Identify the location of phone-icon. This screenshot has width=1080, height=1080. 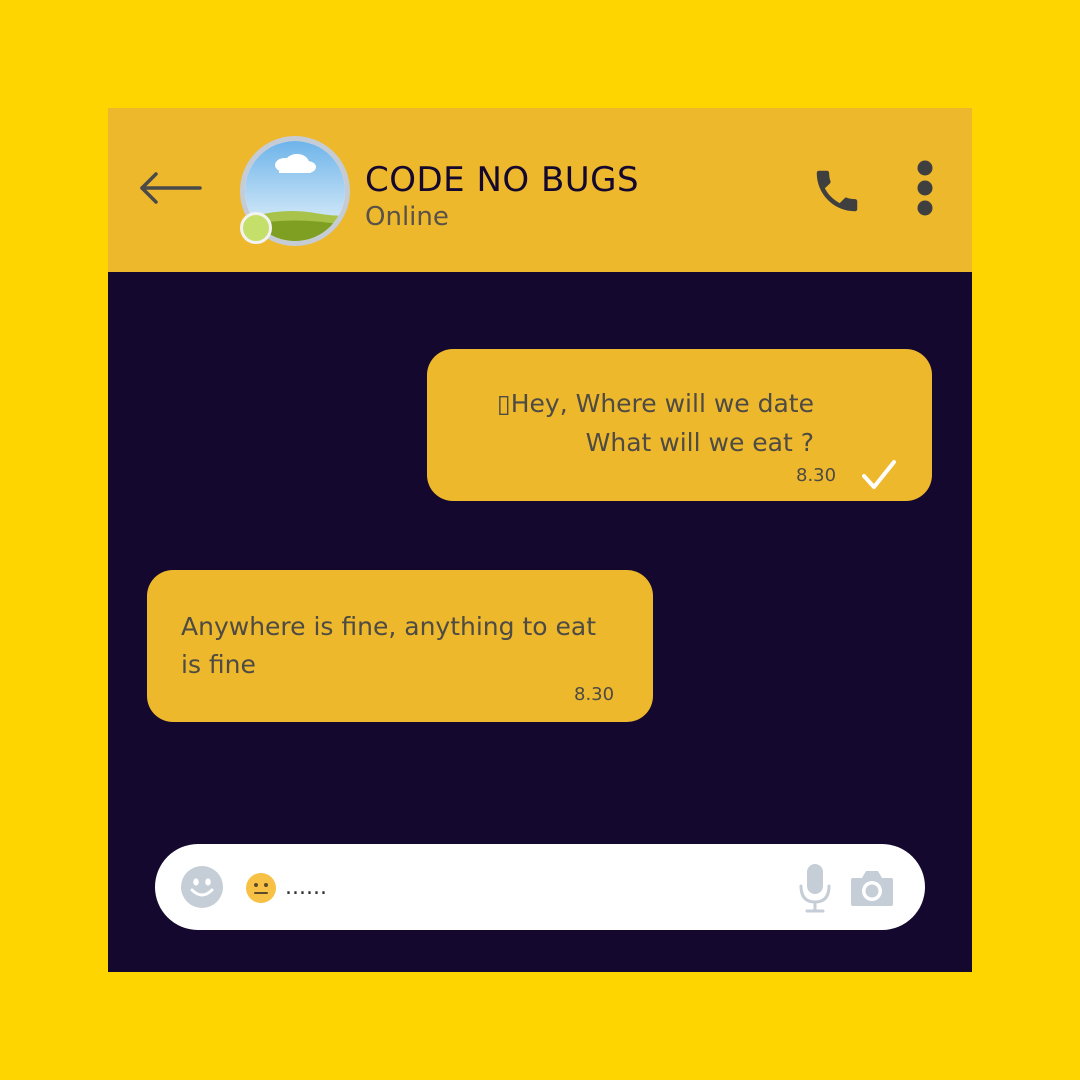
(837, 191).